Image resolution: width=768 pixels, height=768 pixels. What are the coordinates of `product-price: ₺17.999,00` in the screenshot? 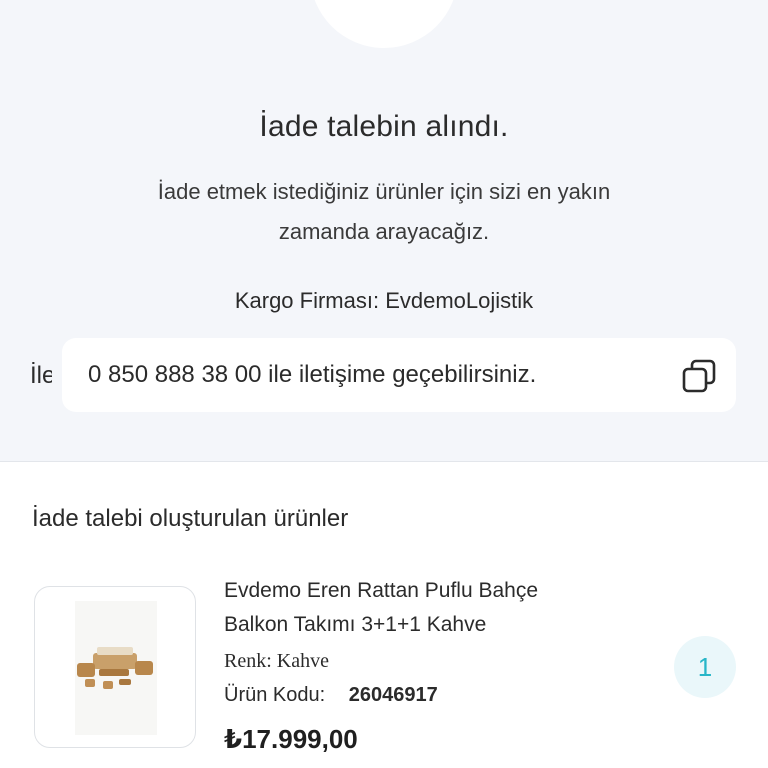 It's located at (291, 739).